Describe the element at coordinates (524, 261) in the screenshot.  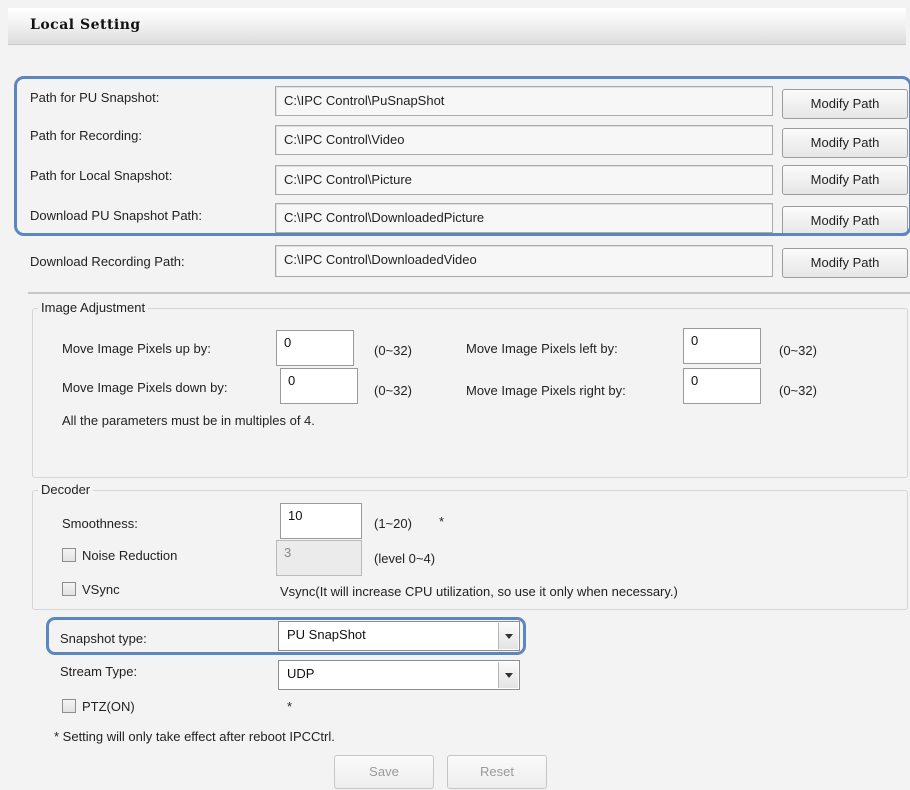
I see `path-field-download-recording: C:\IPC Control\DownloadedVideo` at that location.